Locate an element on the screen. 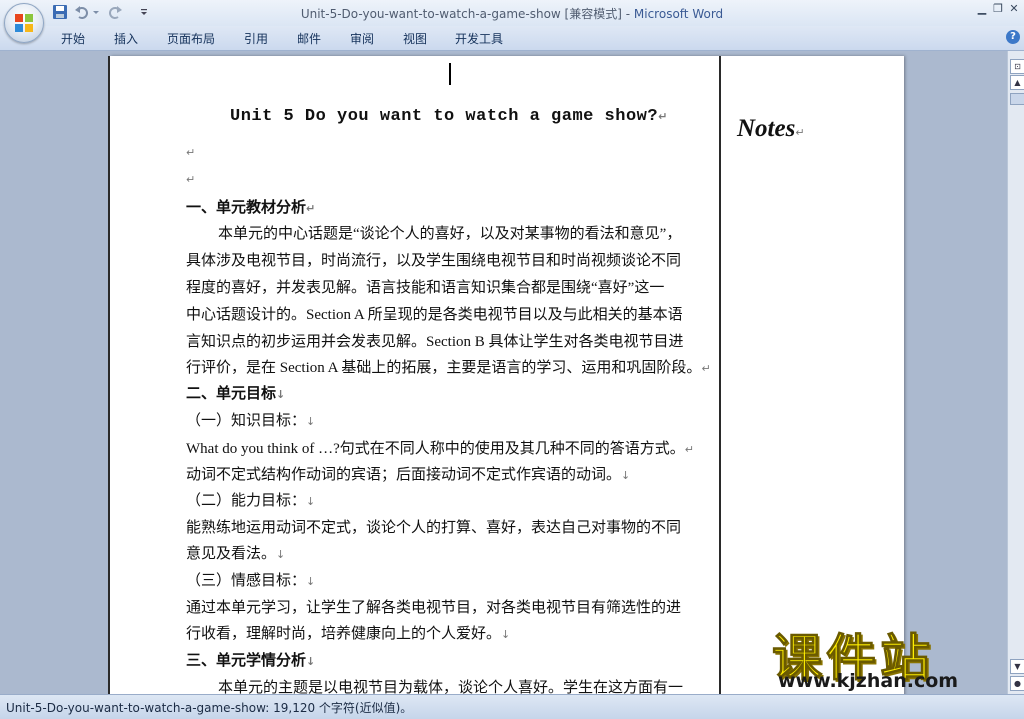 Image resolution: width=1024 pixels, height=719 pixels. body-line: 中心话题设计的。Section A 所呈现的是各类电视节目以及与此相关的基本语 is located at coordinates (434, 315).